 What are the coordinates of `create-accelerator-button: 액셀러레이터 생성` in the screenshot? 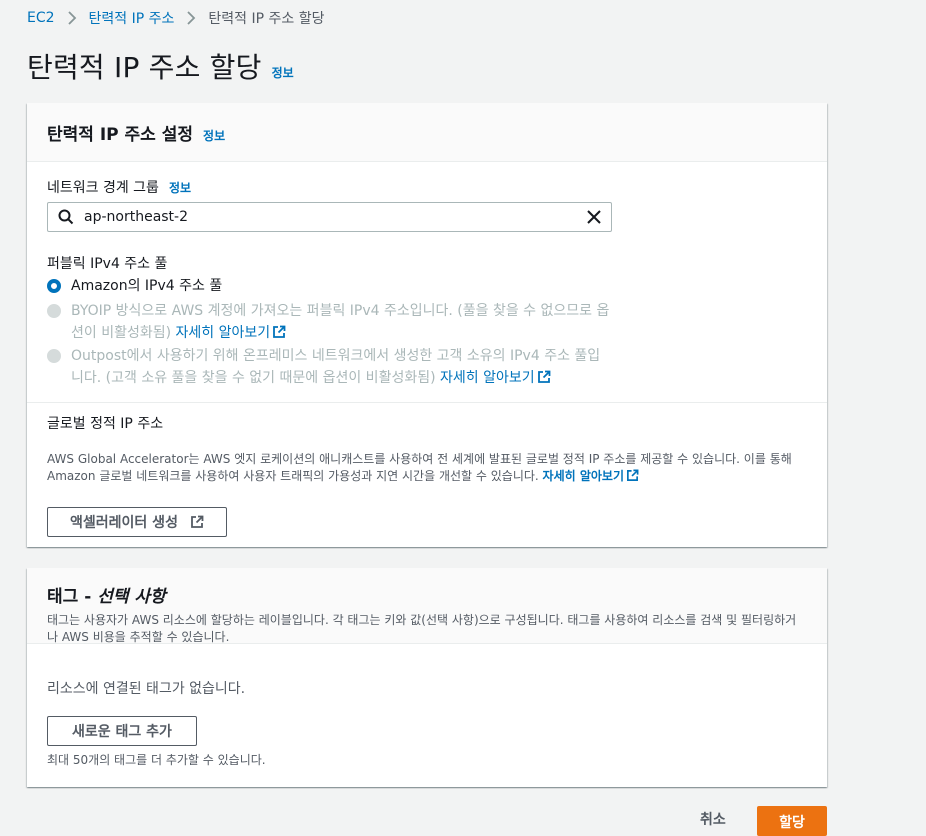 It's located at (137, 522).